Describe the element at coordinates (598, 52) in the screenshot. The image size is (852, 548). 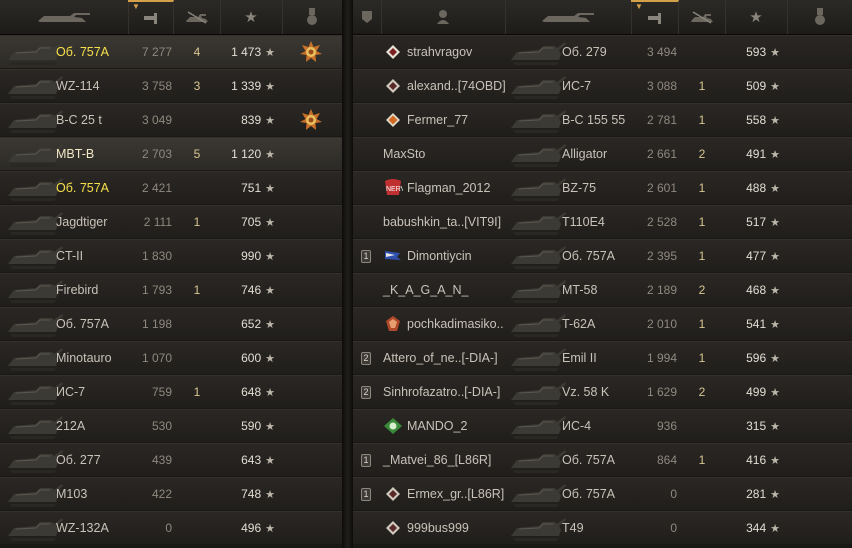
I see `tank-name-cell: Об. 279` at that location.